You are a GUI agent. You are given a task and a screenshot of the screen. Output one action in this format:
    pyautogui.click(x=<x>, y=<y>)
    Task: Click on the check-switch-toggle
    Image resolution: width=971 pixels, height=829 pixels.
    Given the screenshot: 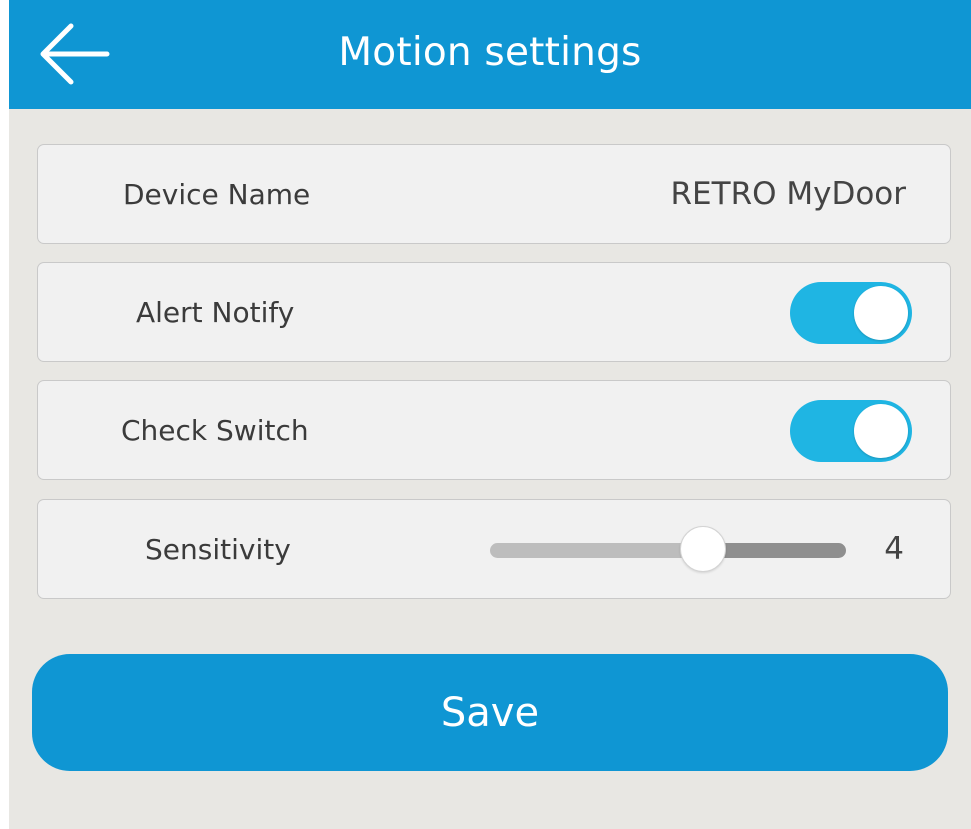 What is the action you would take?
    pyautogui.click(x=851, y=431)
    